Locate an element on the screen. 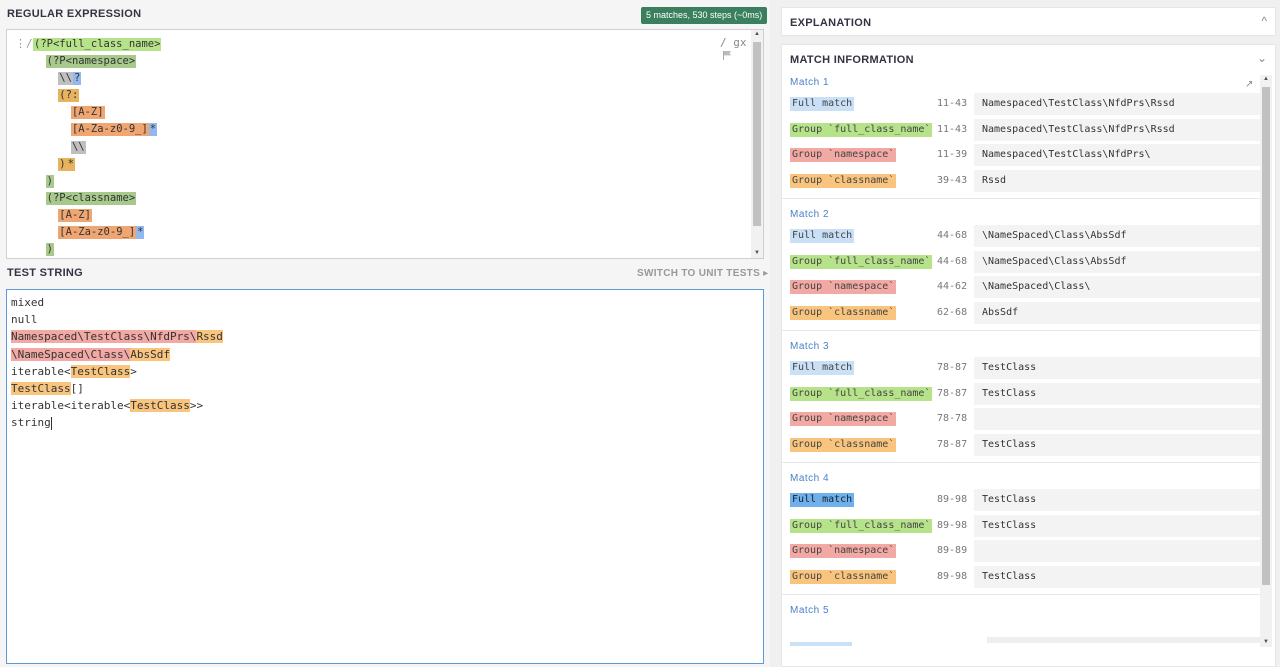 The width and height of the screenshot is (1280, 667). match-row: Group `full_class_name` 89-98 TestClass is located at coordinates (1021, 525).